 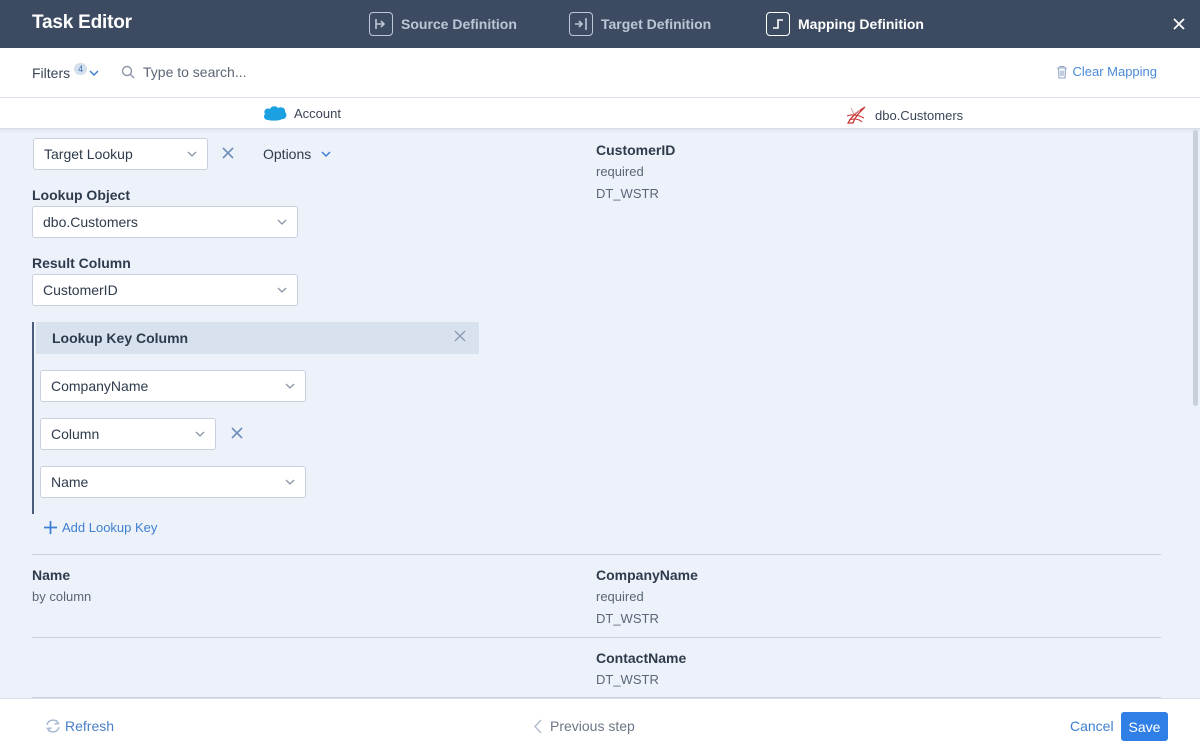 I want to click on filters-count-badge: 4, so click(x=81, y=69).